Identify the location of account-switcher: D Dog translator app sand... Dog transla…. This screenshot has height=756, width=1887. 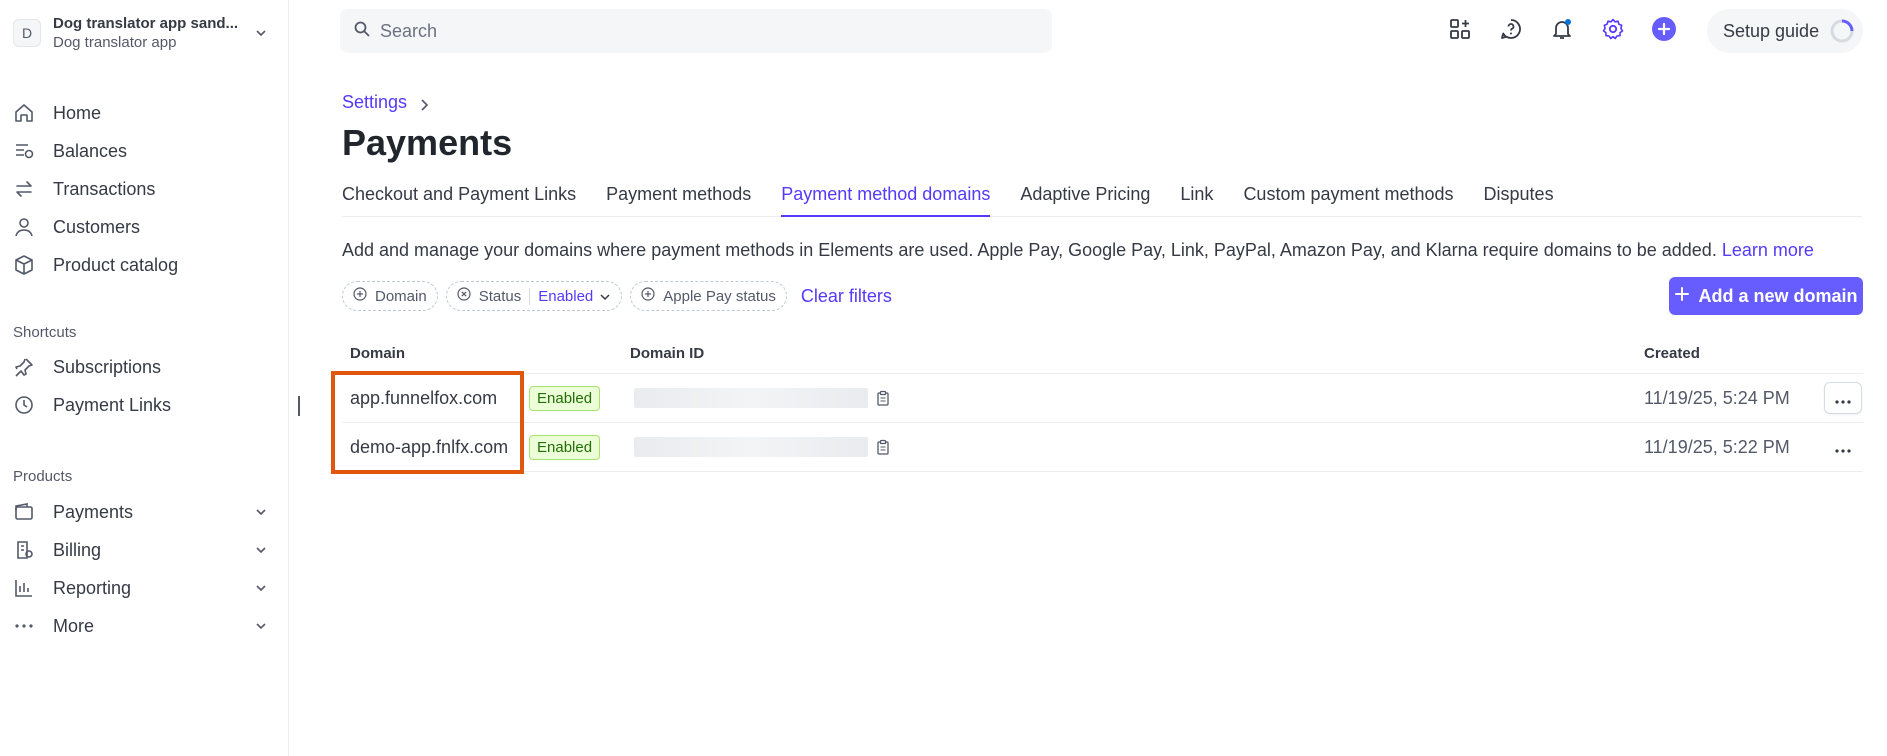
(141, 33).